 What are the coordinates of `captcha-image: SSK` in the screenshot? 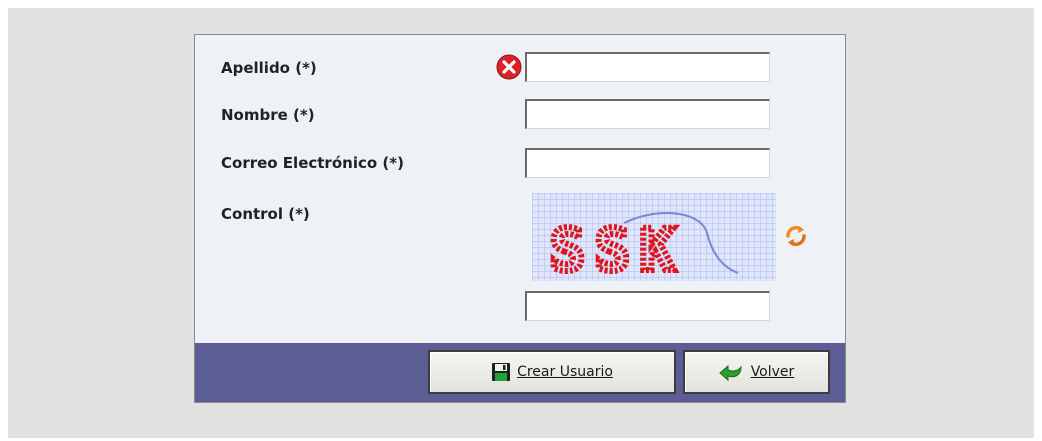 It's located at (654, 237).